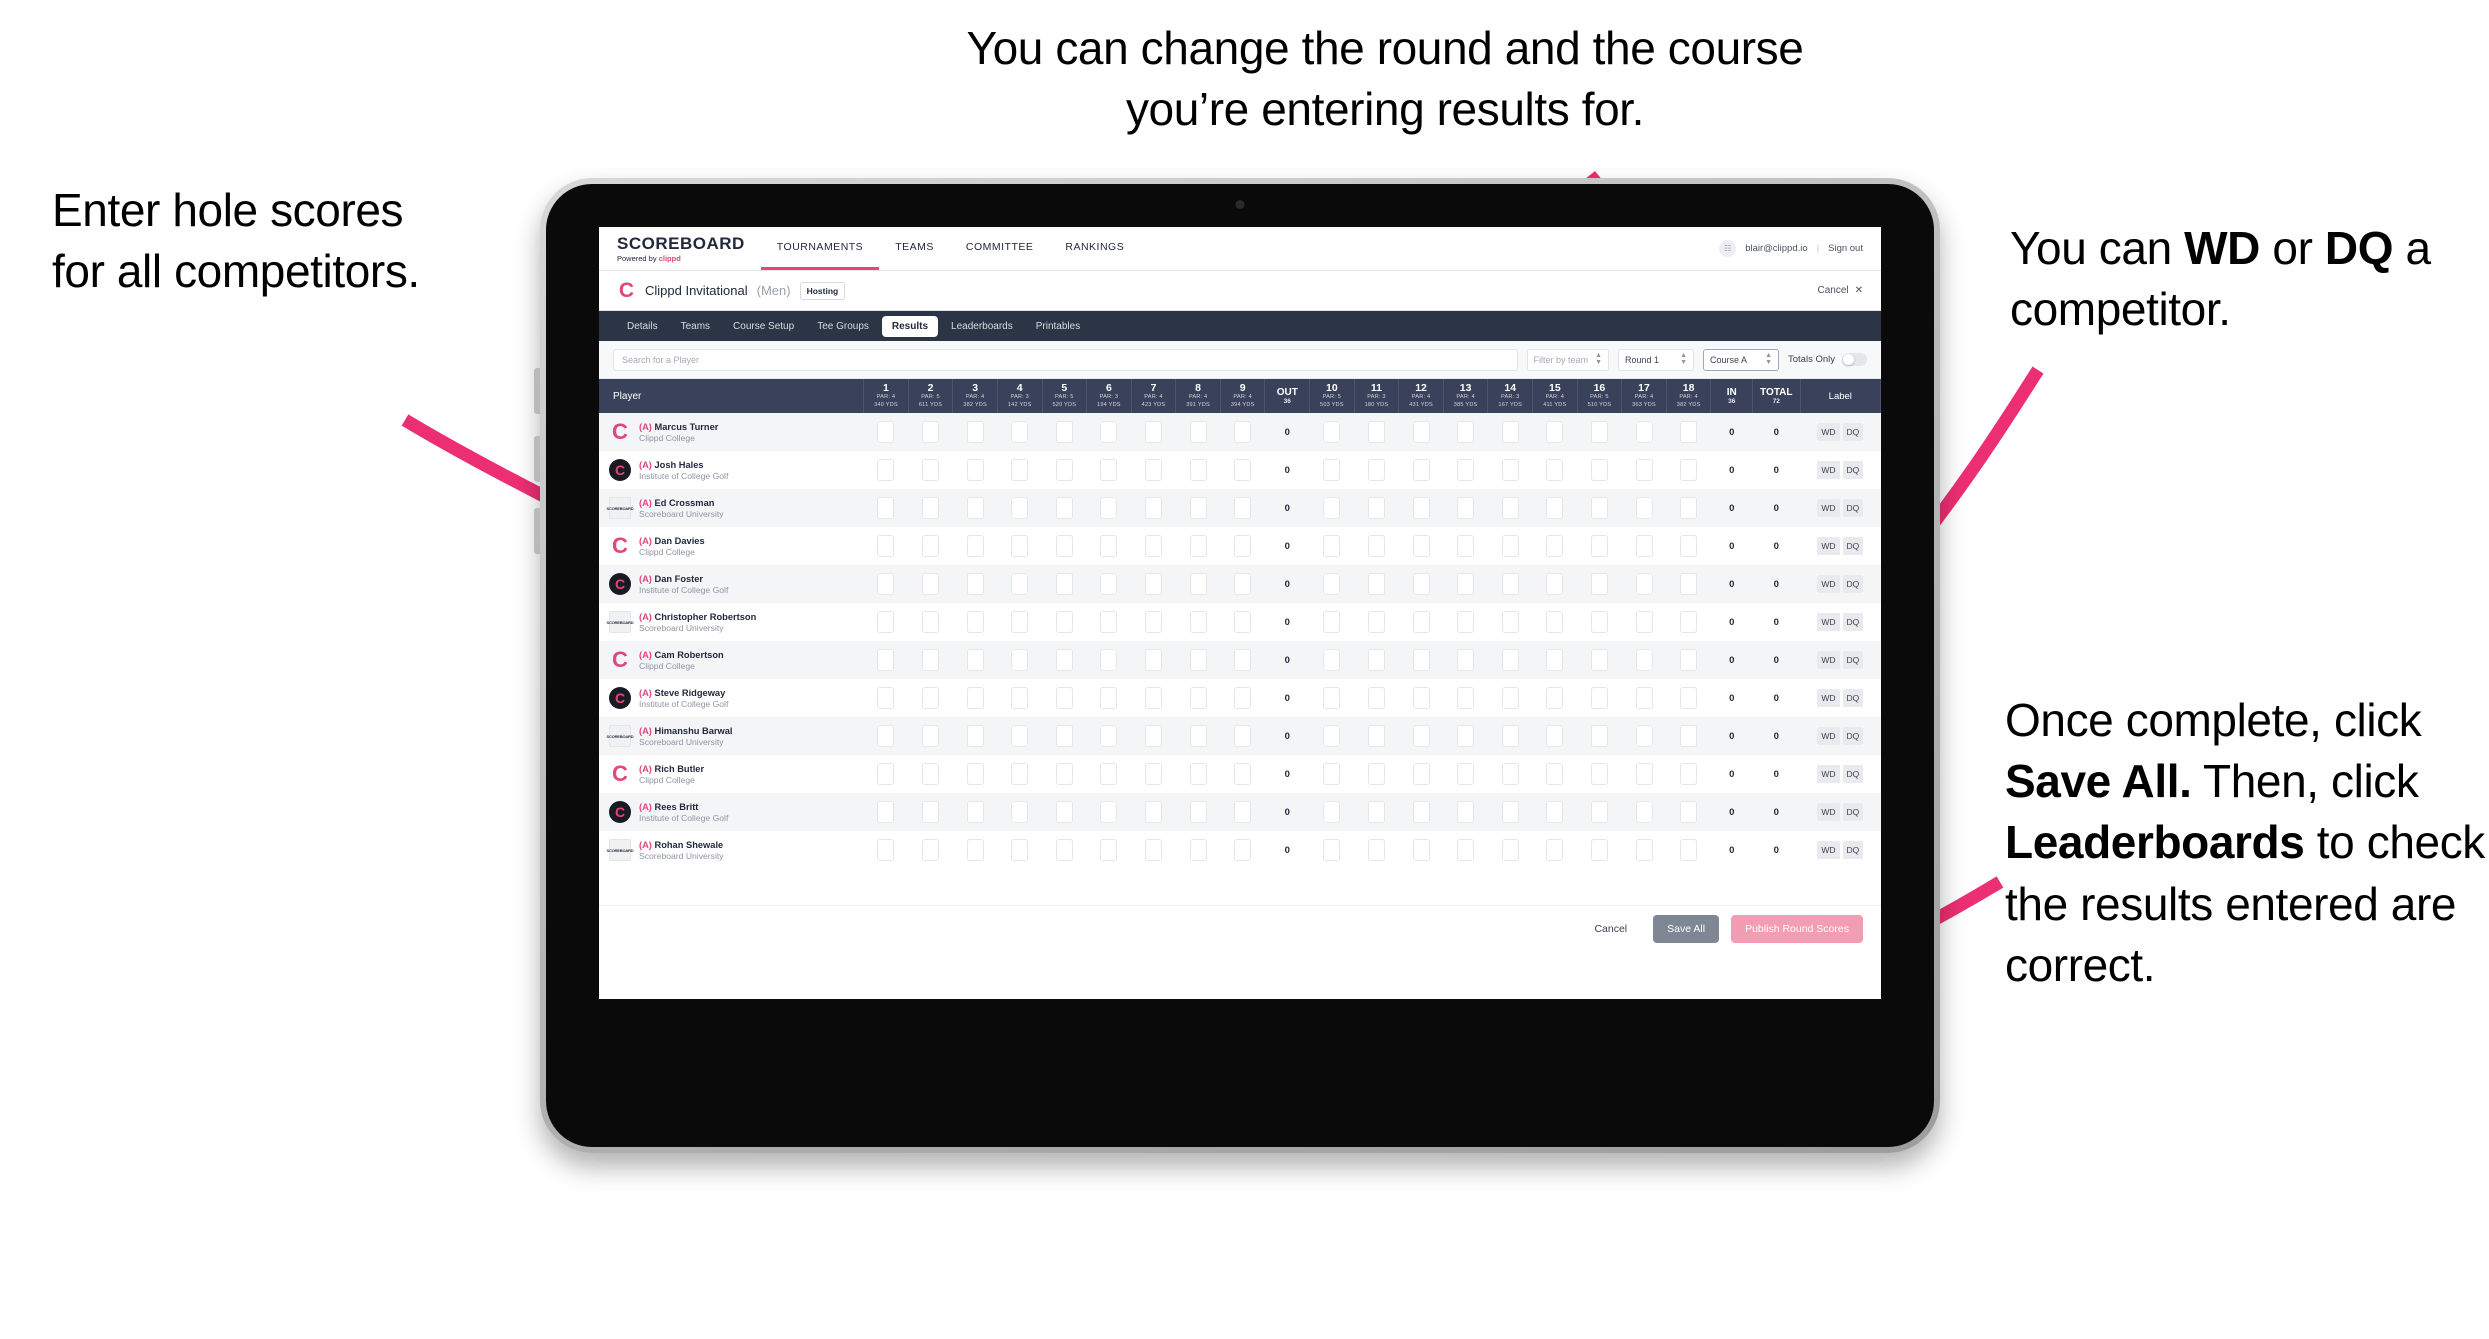 The image size is (2489, 1339). I want to click on tab-details: Details, so click(642, 326).